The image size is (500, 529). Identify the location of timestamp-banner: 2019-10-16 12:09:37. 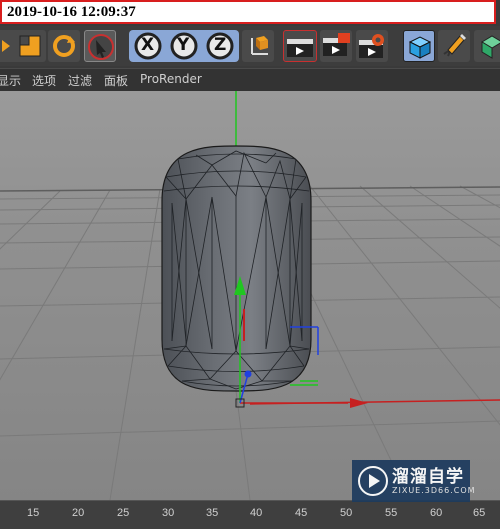
(248, 12).